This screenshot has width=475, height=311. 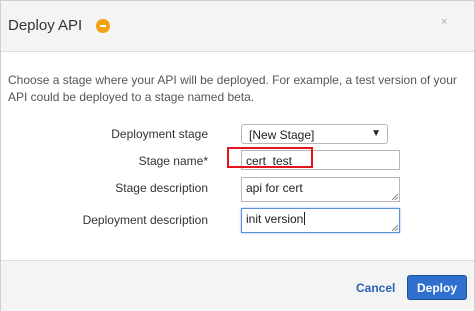 I want to click on chevron-down-icon: ▼, so click(x=376, y=133).